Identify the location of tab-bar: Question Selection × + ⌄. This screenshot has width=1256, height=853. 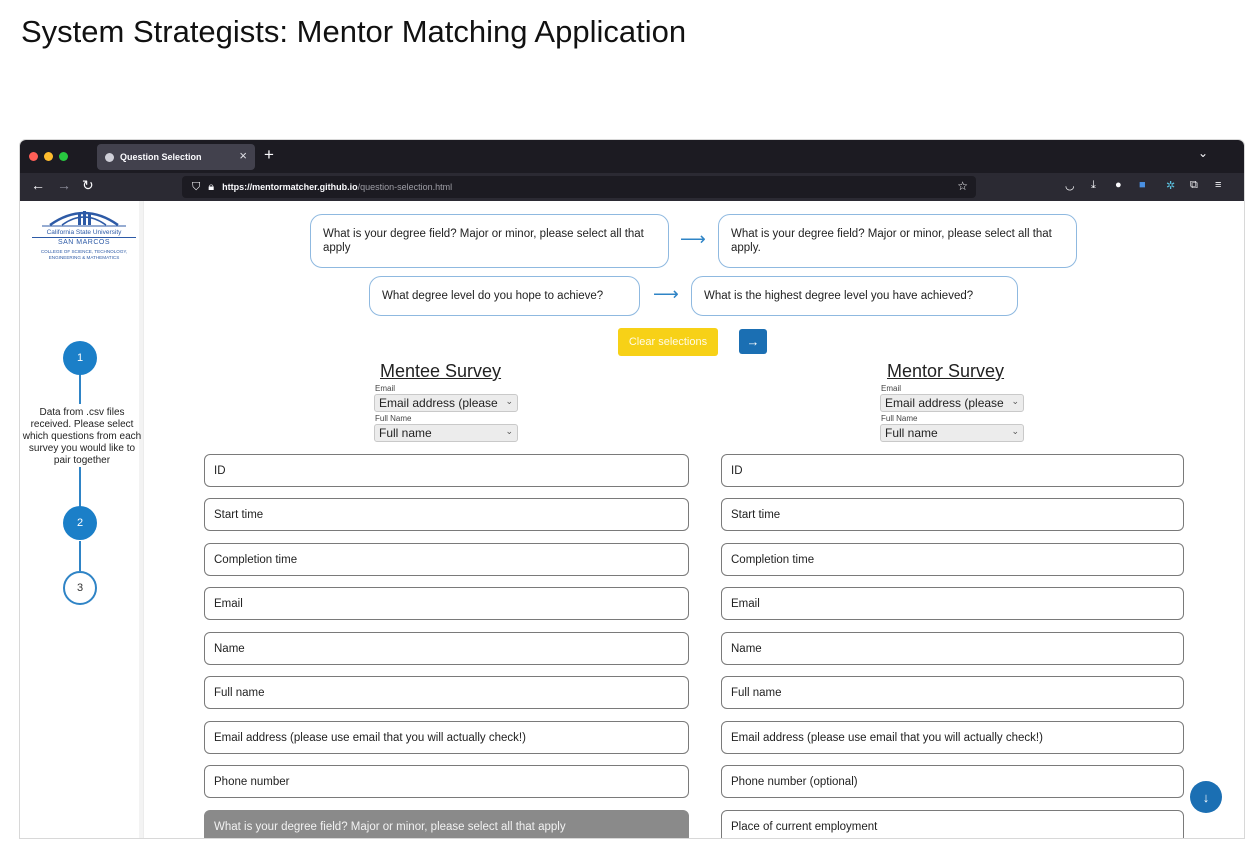
(632, 156).